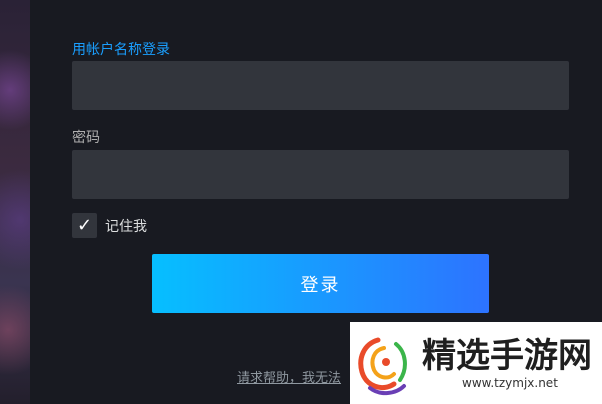 This screenshot has width=602, height=404. What do you see at coordinates (121, 50) in the screenshot?
I see `username-label: 用帐户名称登录` at bounding box center [121, 50].